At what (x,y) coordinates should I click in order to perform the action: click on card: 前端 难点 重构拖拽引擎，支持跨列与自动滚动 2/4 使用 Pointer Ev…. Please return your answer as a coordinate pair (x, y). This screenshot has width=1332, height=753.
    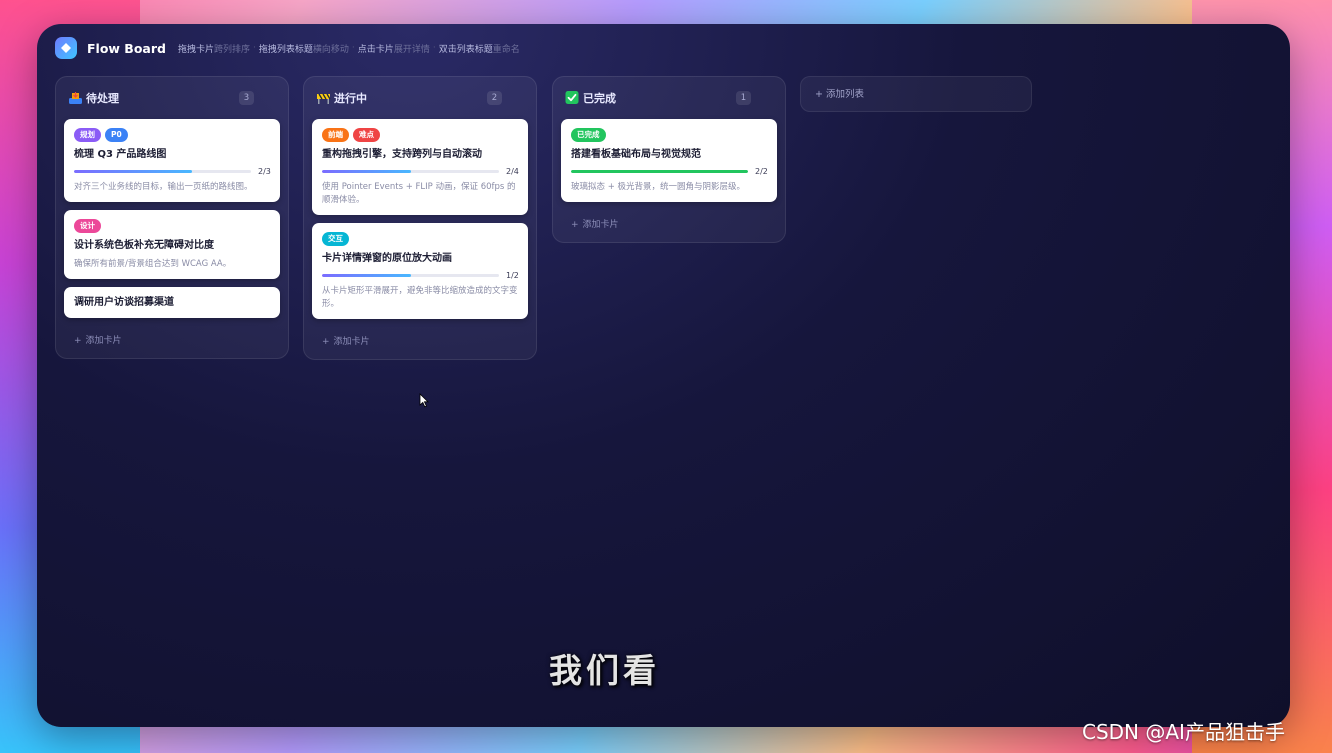
    Looking at the image, I should click on (420, 167).